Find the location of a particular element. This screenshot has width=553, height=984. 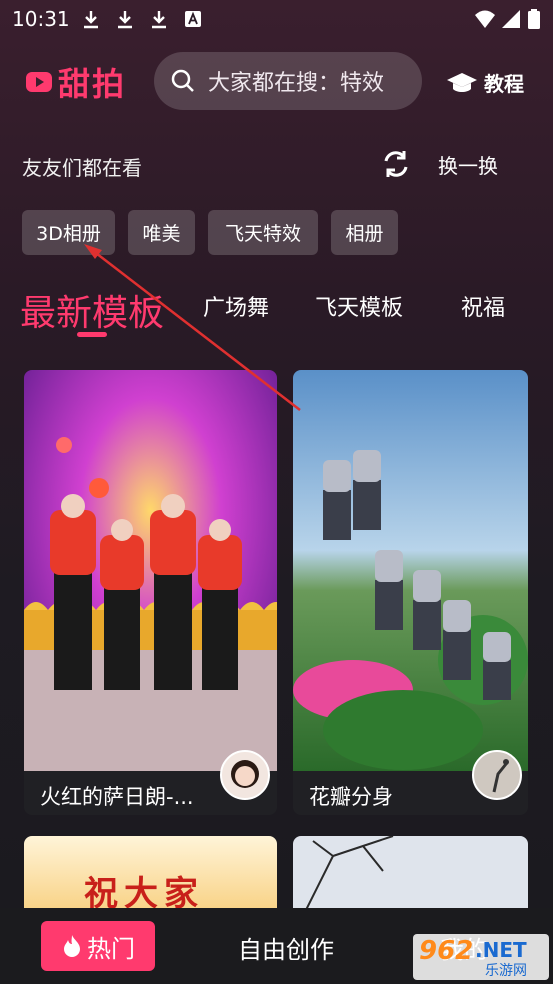

watermark-logo: 962 .NET 乐游网 is located at coordinates (481, 957).